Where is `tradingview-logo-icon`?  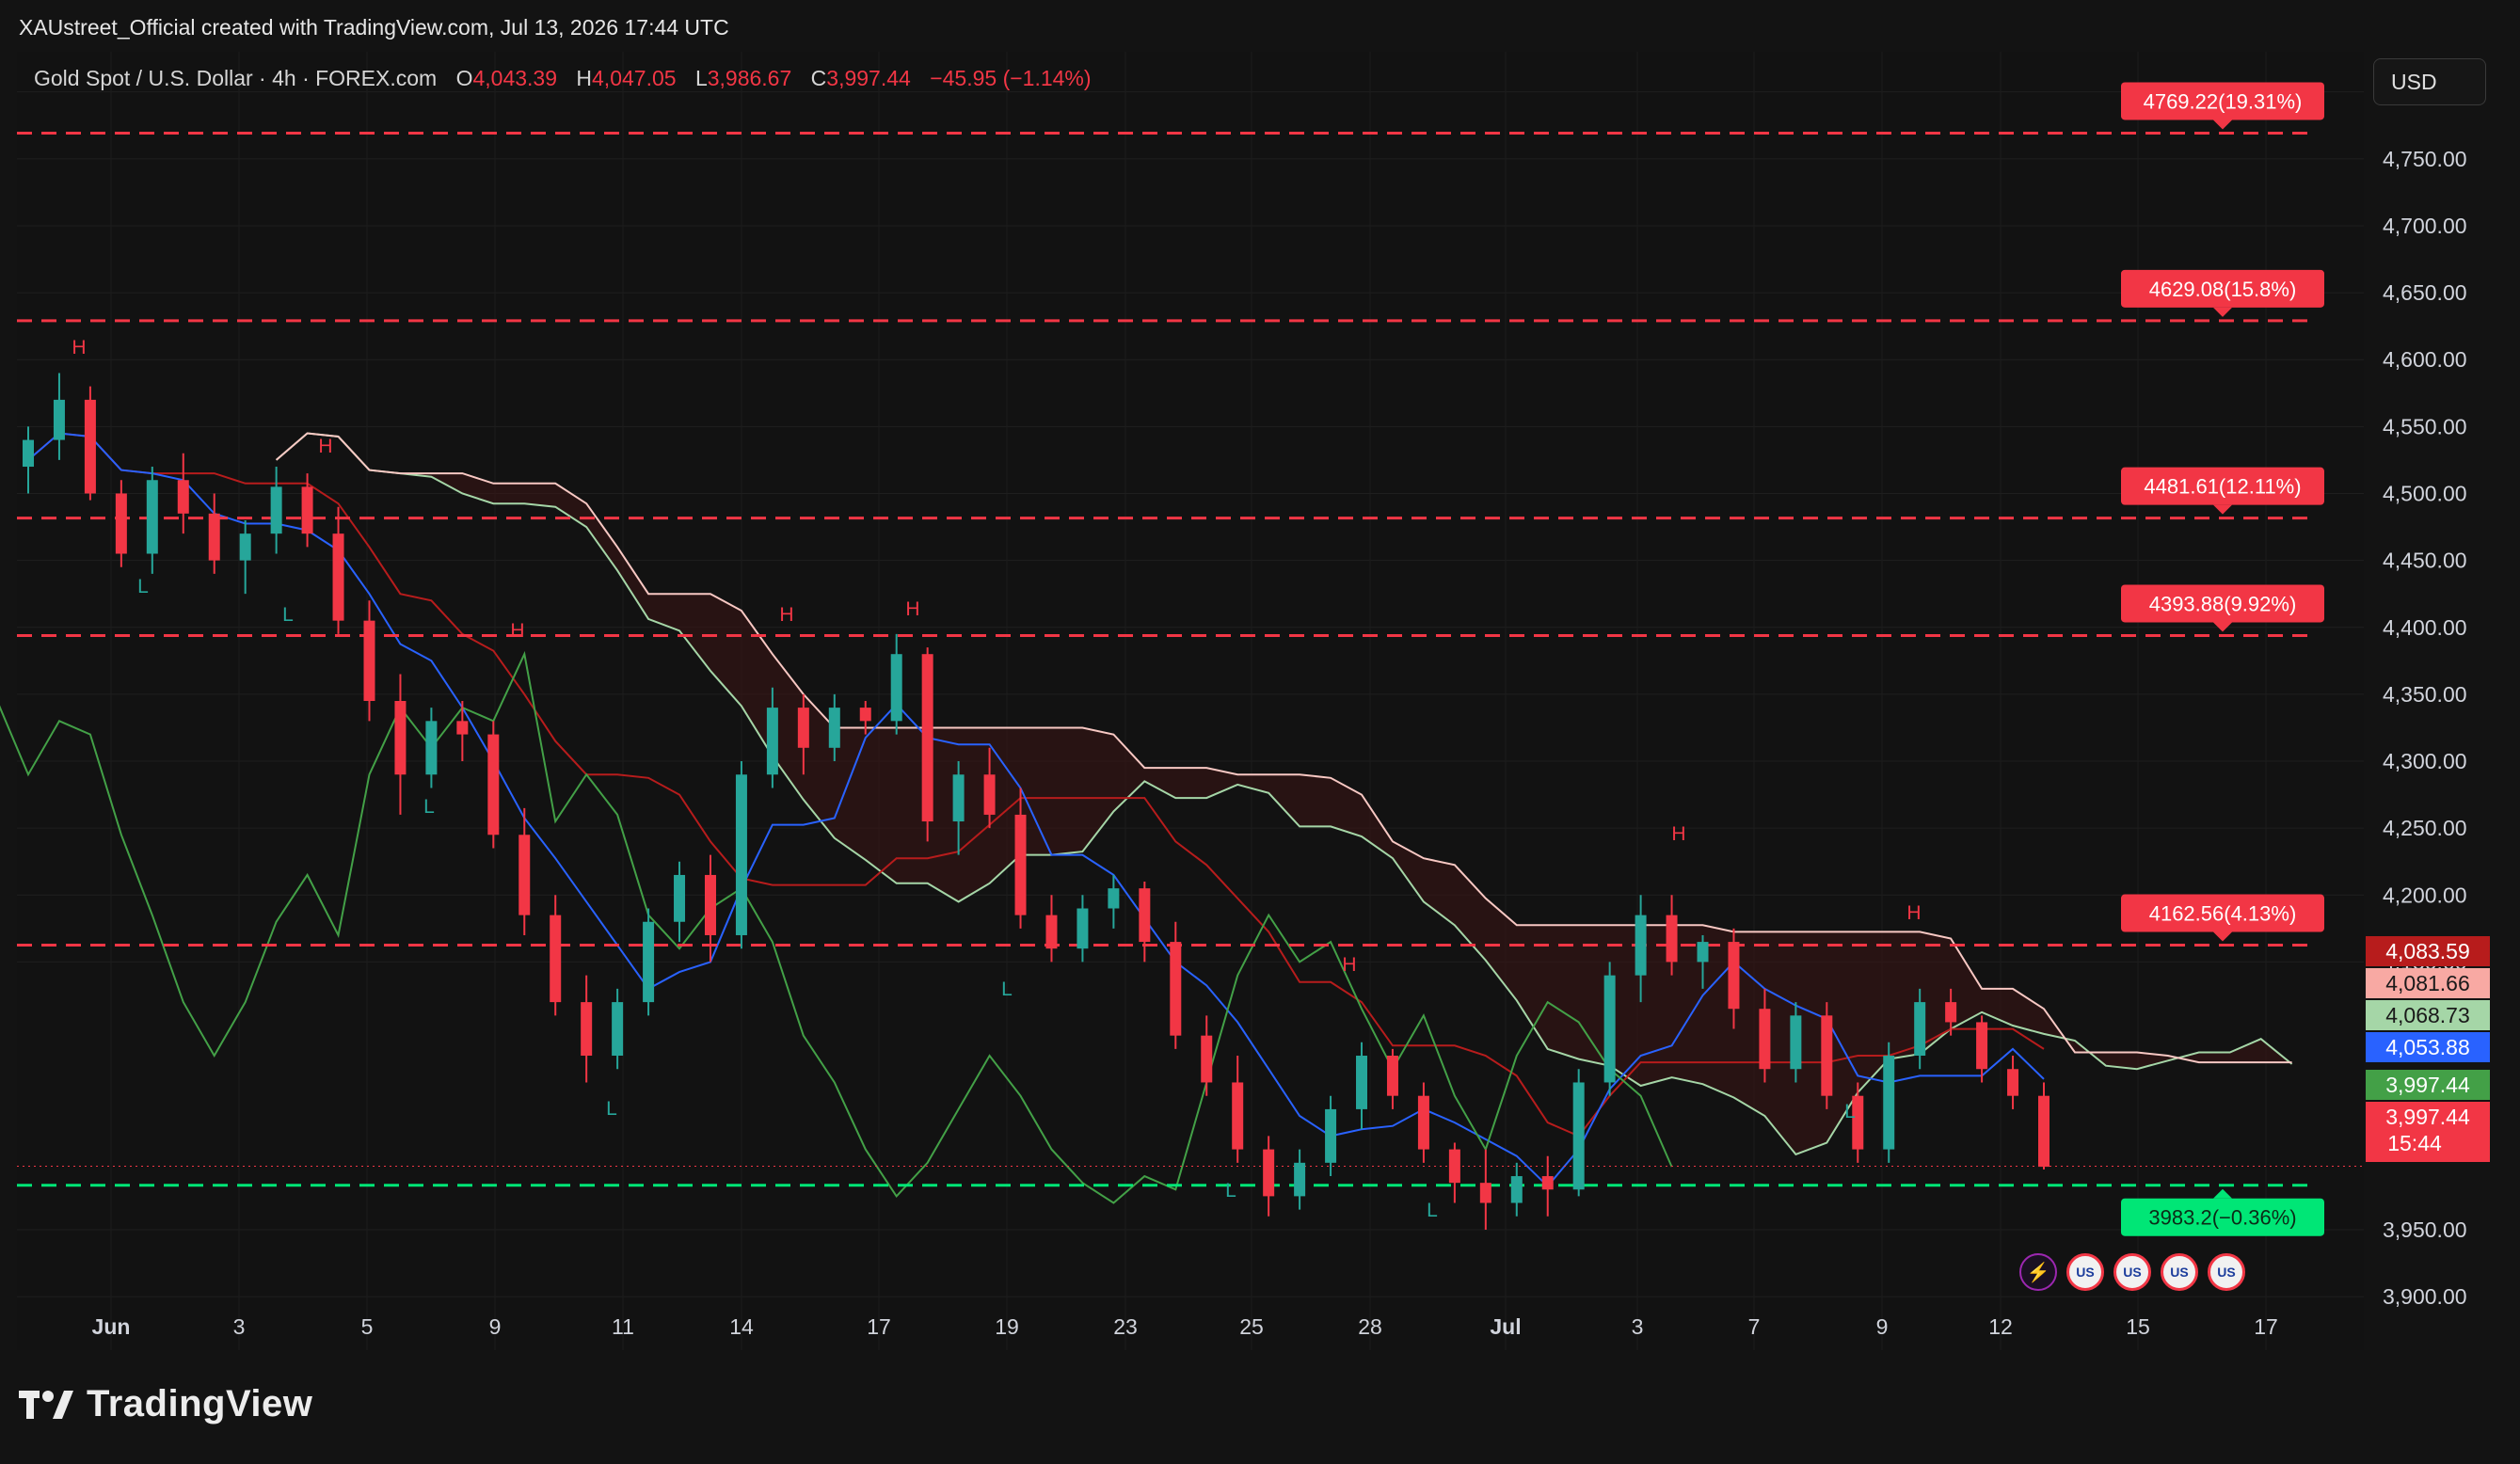
tradingview-logo-icon is located at coordinates (46, 1404).